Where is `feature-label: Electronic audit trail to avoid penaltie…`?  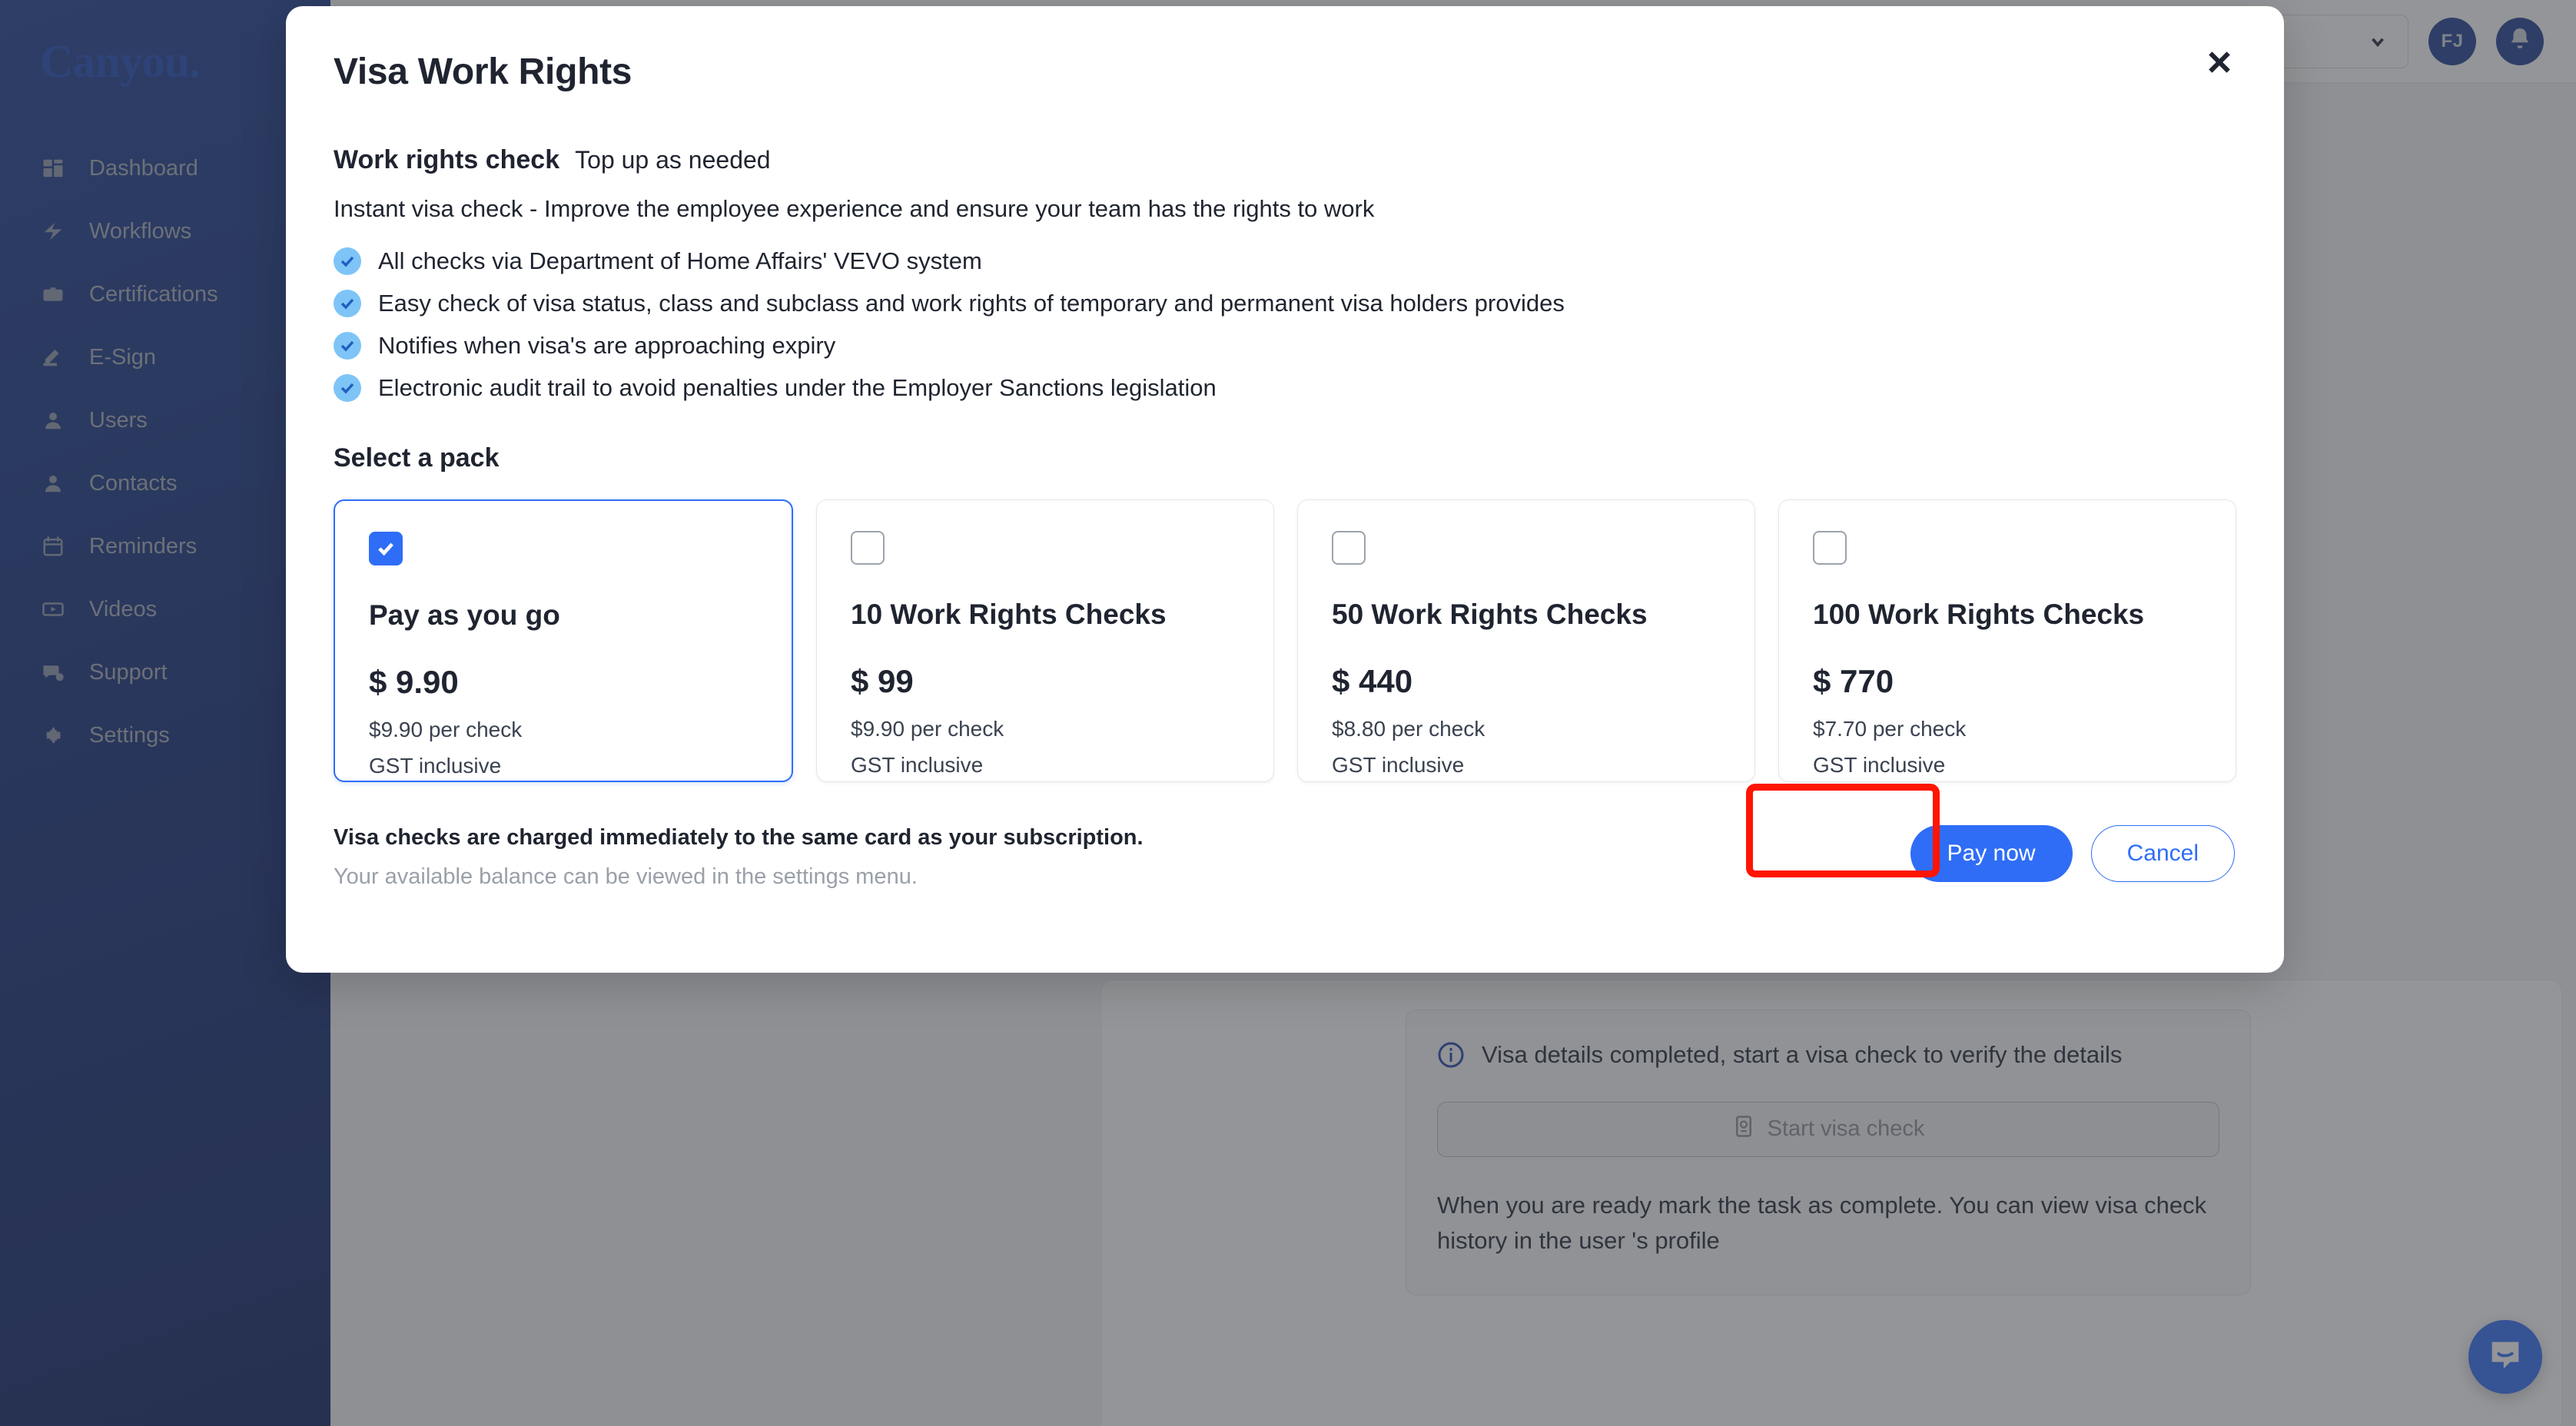
feature-label: Electronic audit trail to avoid penaltie… is located at coordinates (797, 387).